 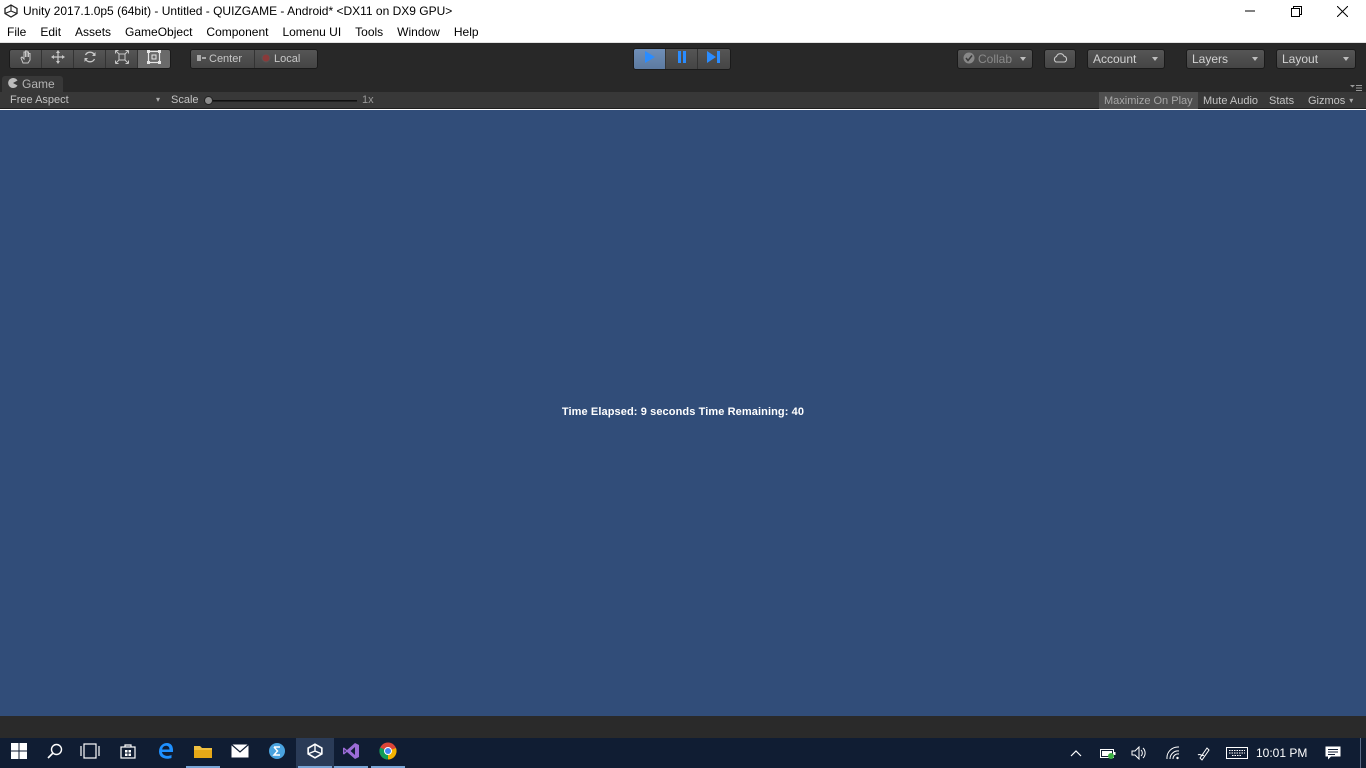 I want to click on layers-dropdown: Layers, so click(x=1225, y=59).